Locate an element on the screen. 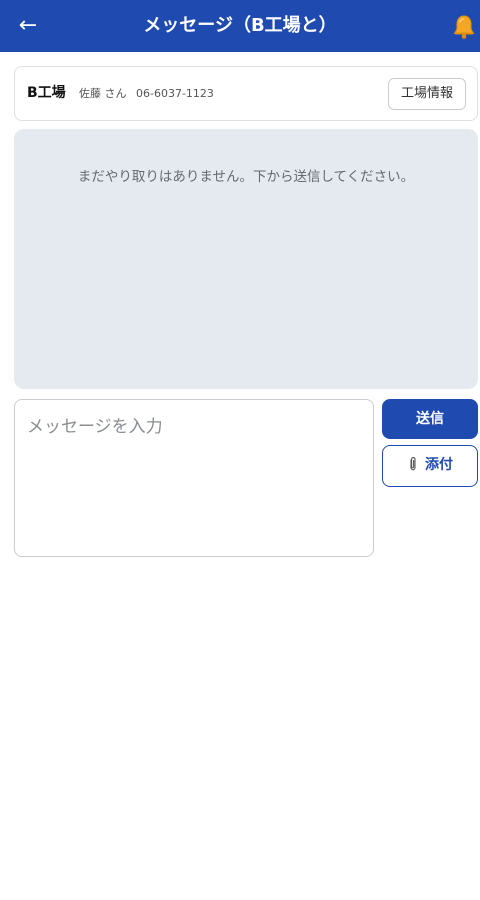 The height and width of the screenshot is (900, 480). back-button: ← is located at coordinates (28, 26).